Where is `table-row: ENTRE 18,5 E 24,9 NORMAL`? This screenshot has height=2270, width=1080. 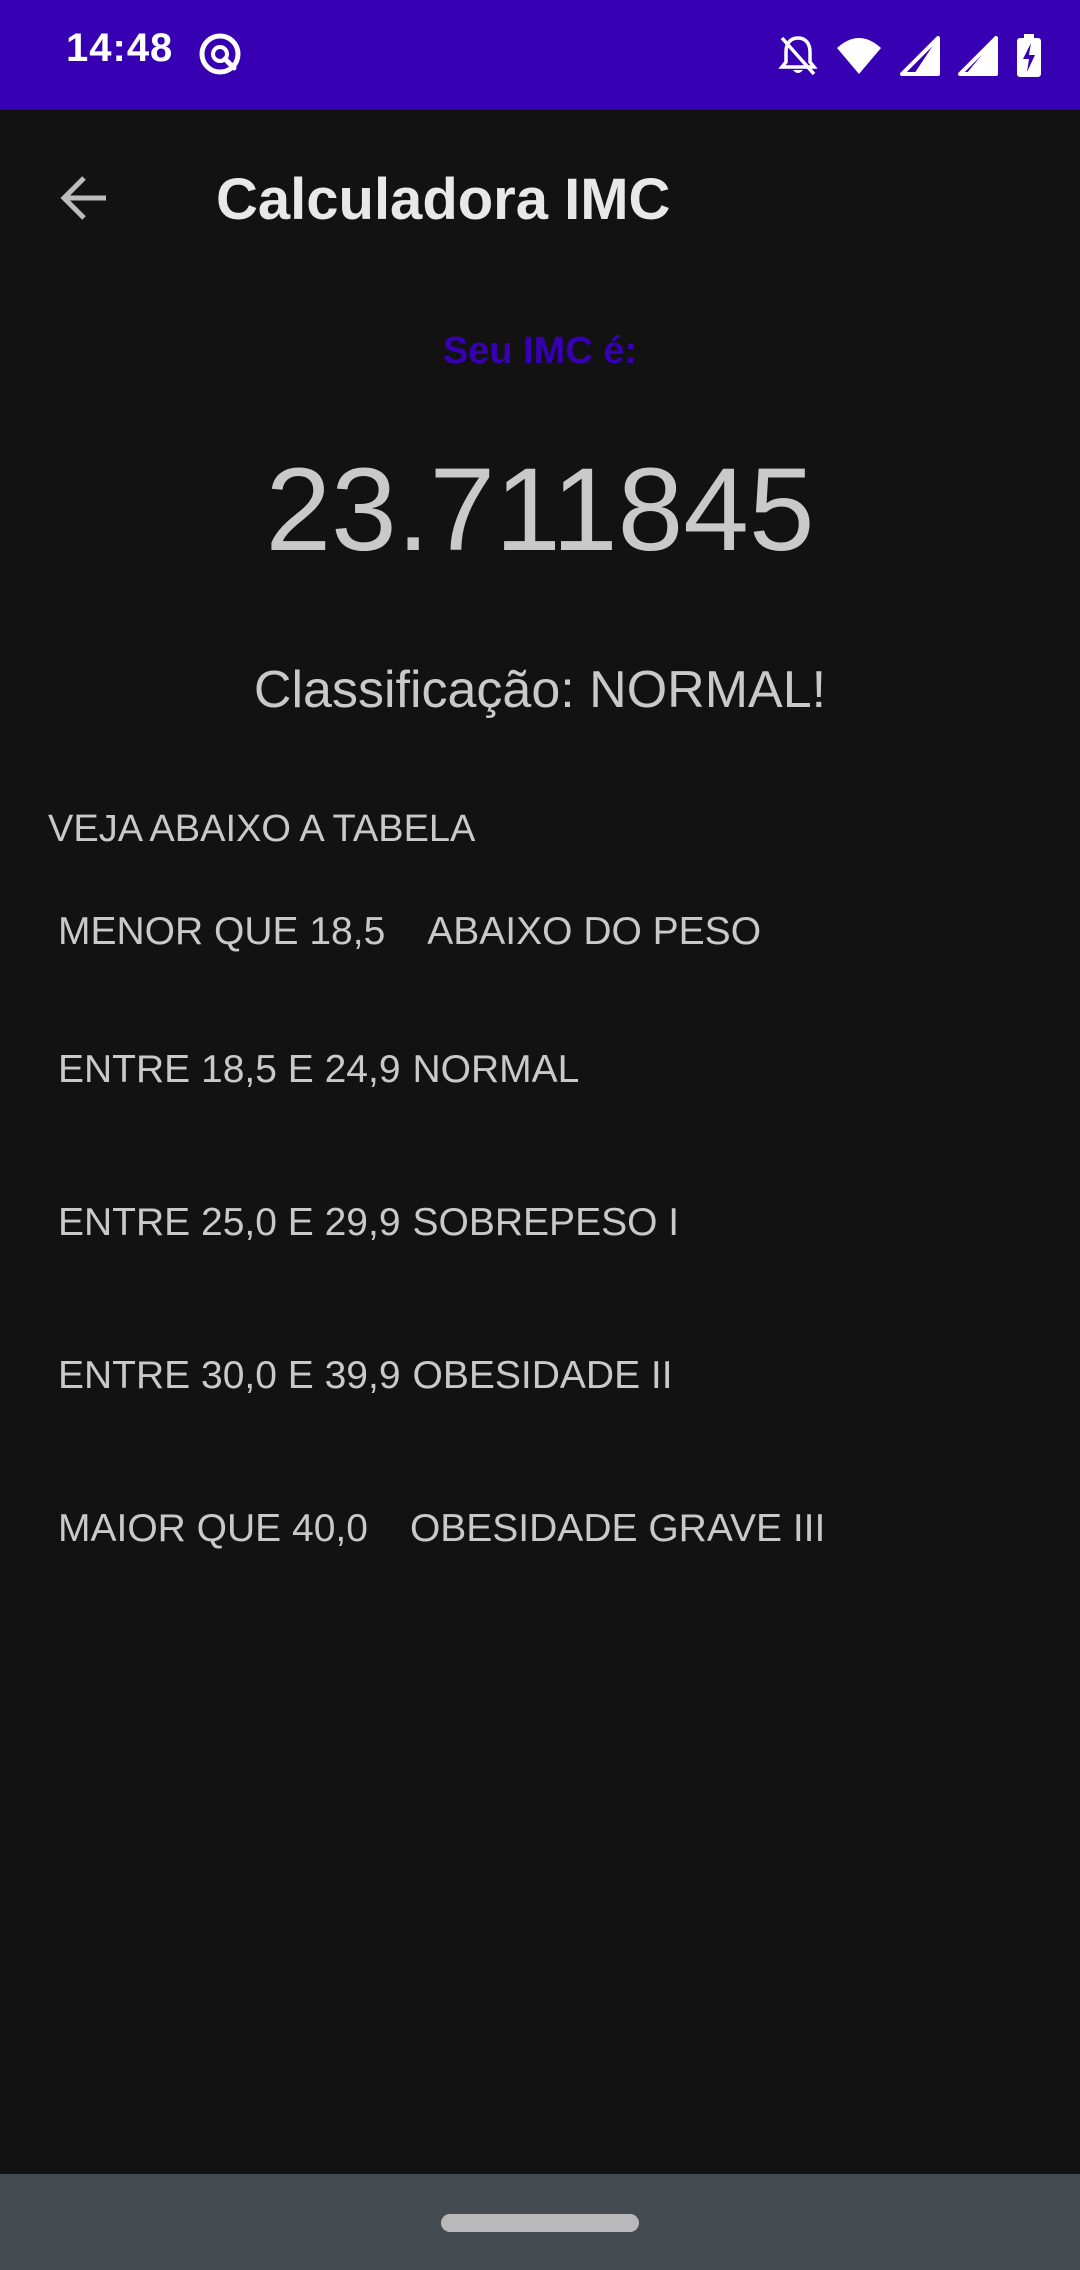
table-row: ENTRE 18,5 E 24,9 NORMAL is located at coordinates (318, 1070).